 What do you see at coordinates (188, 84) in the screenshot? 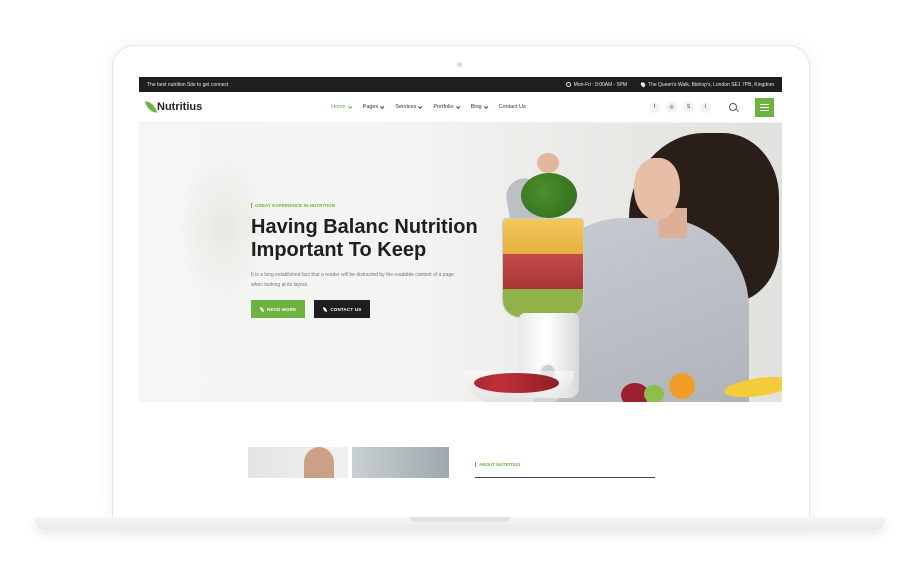
I see `topbar-tagline: The best nutrition Site to get connect` at bounding box center [188, 84].